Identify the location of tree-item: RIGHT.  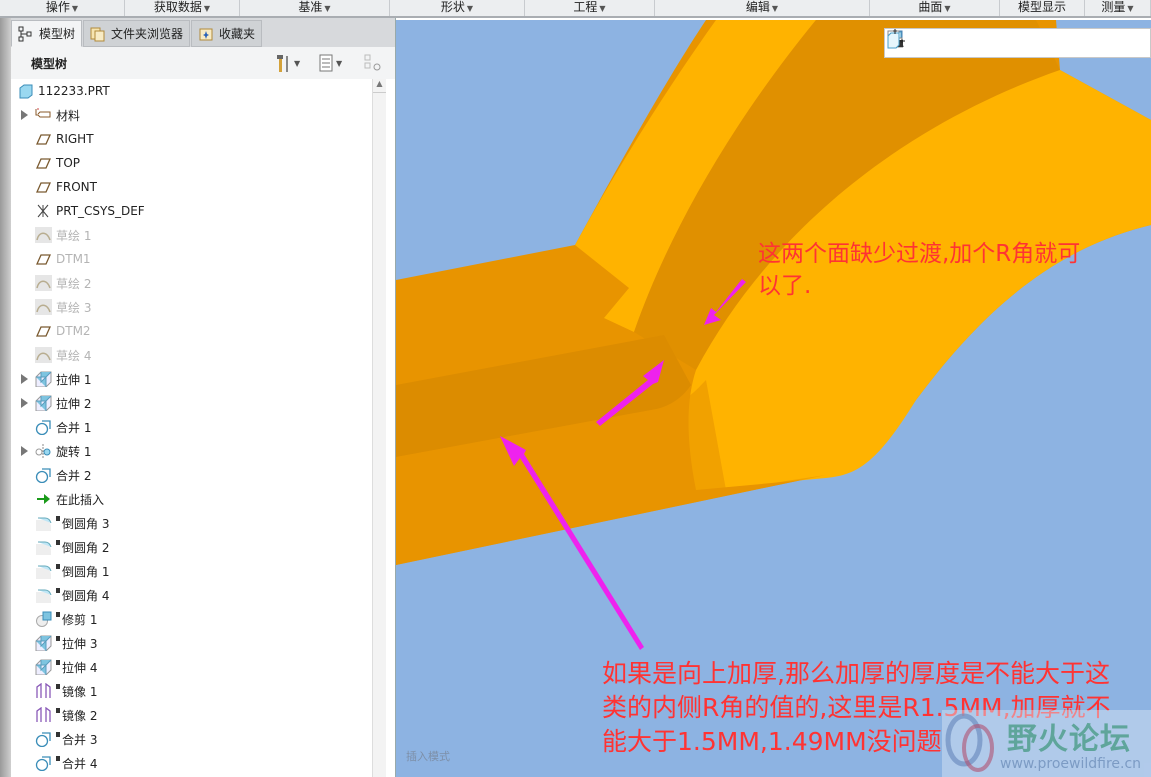
(191, 139).